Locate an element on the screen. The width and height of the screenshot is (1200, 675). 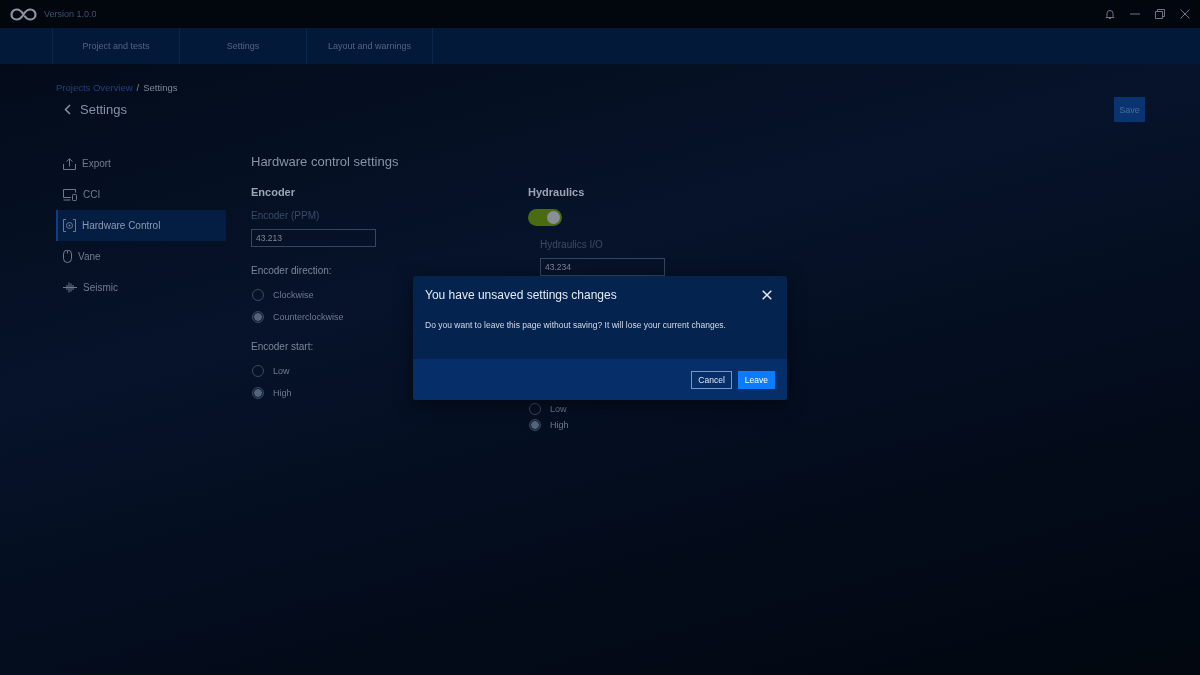
dialog-message: Do you want to leave this page without saving? It will lose your current changes. is located at coordinates (575, 325).